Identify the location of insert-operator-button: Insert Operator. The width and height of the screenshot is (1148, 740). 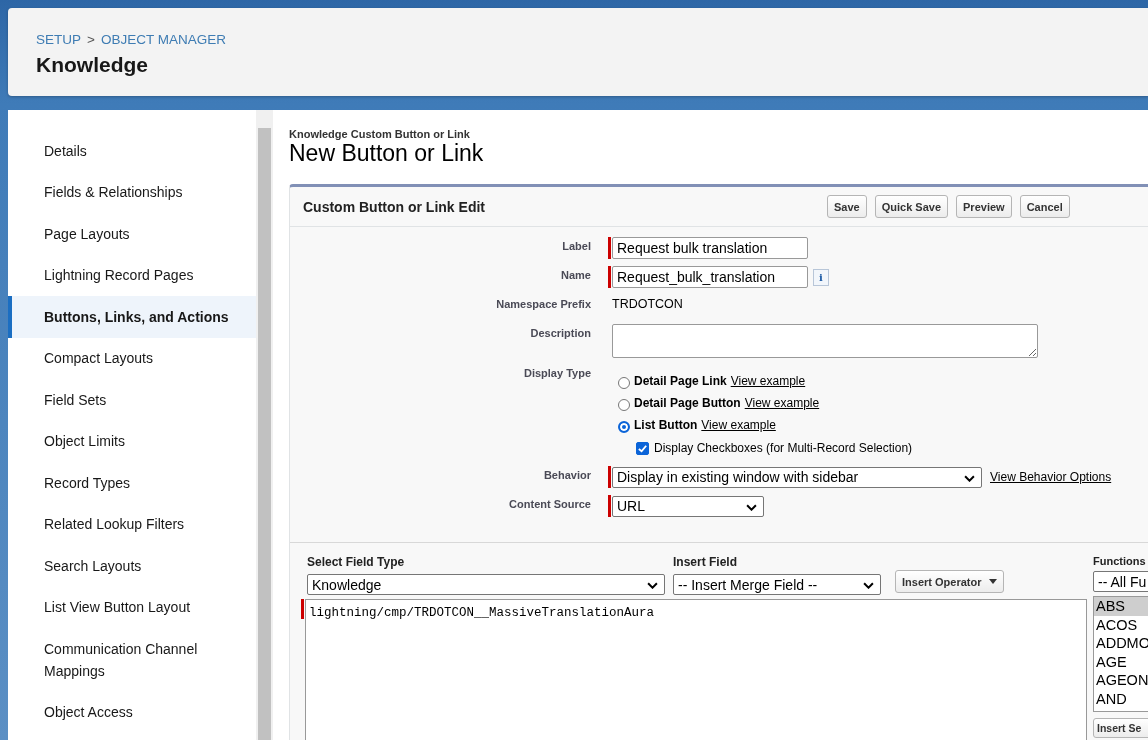
(950, 581).